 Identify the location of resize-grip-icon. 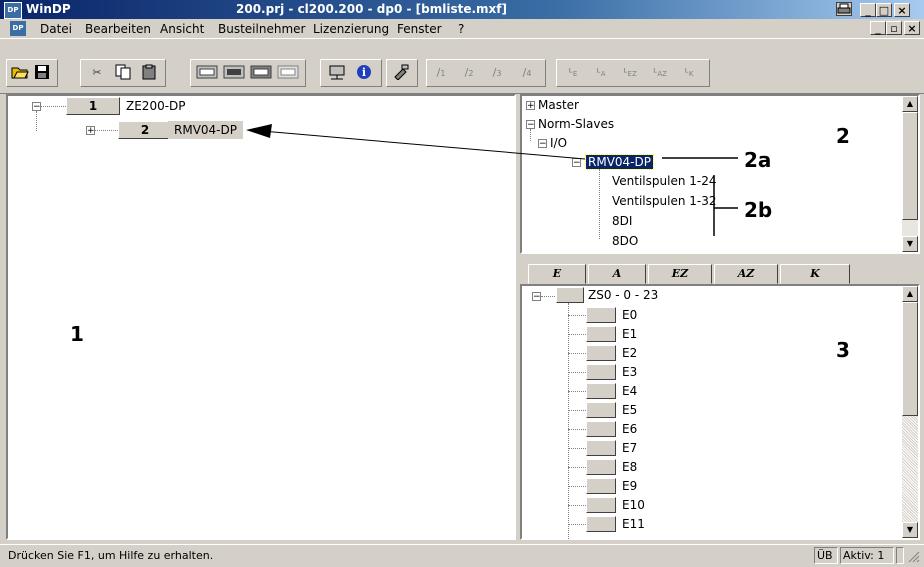
(914, 557).